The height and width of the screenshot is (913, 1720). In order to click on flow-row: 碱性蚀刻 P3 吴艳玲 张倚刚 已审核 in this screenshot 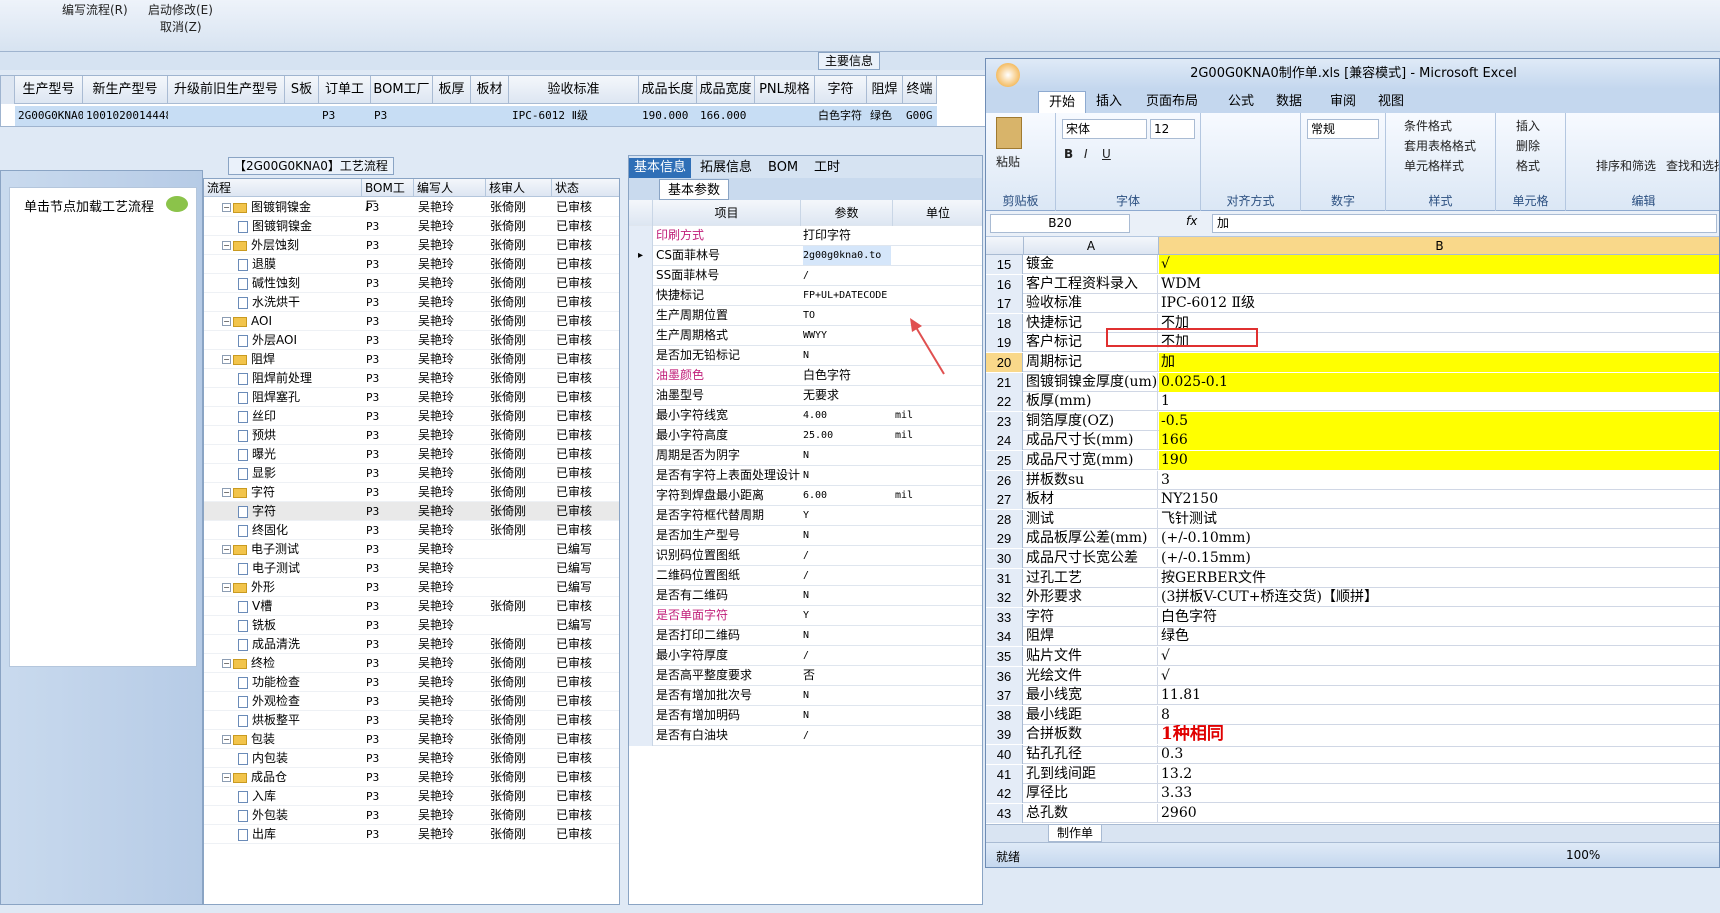, I will do `click(411, 283)`.